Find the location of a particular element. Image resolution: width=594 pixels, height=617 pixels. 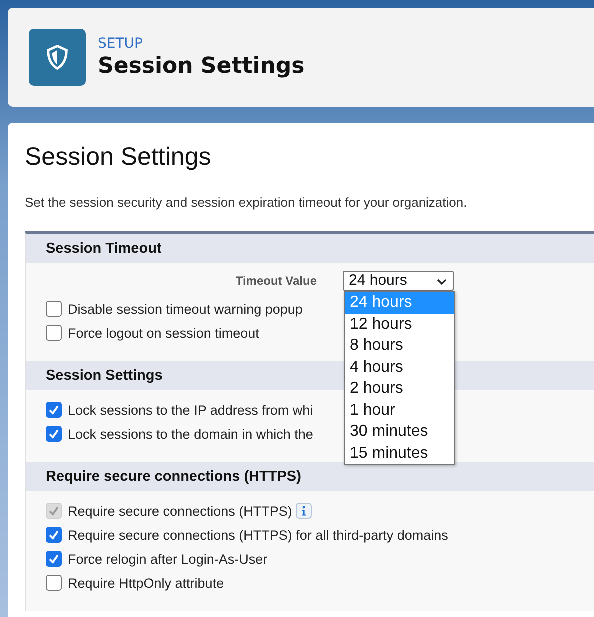

checkbox-label: Lock sessions to the IP address from whi is located at coordinates (191, 410).